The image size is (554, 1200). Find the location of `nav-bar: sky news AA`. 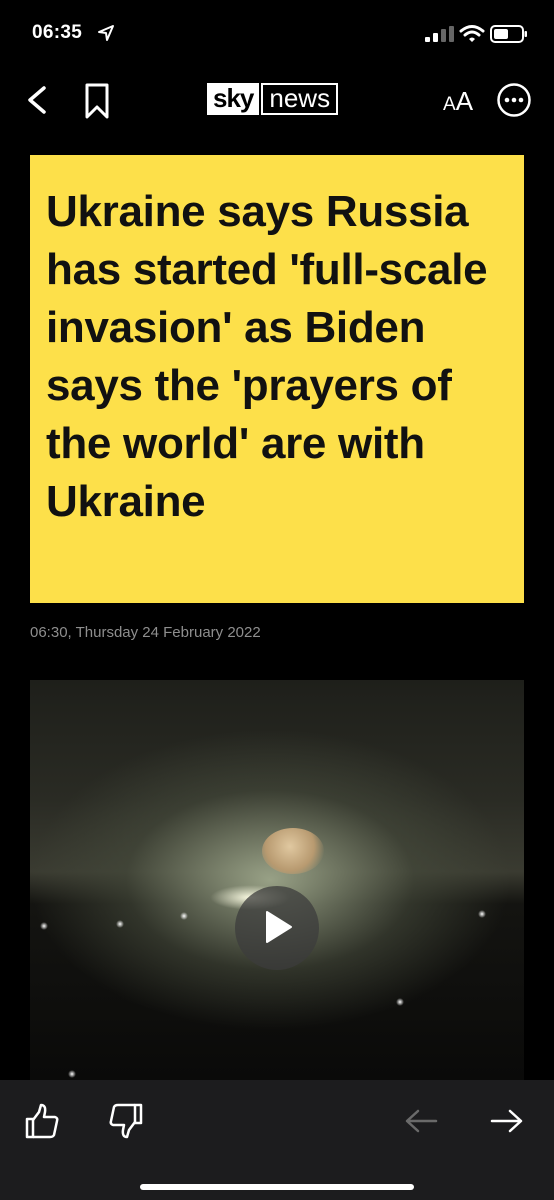

nav-bar: sky news AA is located at coordinates (277, 101).